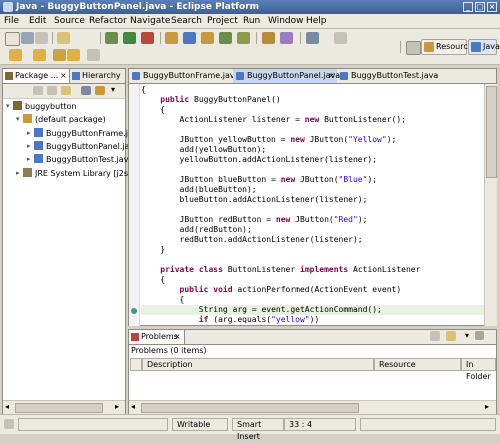 The height and width of the screenshot is (443, 500). What do you see at coordinates (36, 76) in the screenshot?
I see `tab-package-explorer: Package ... ×` at bounding box center [36, 76].